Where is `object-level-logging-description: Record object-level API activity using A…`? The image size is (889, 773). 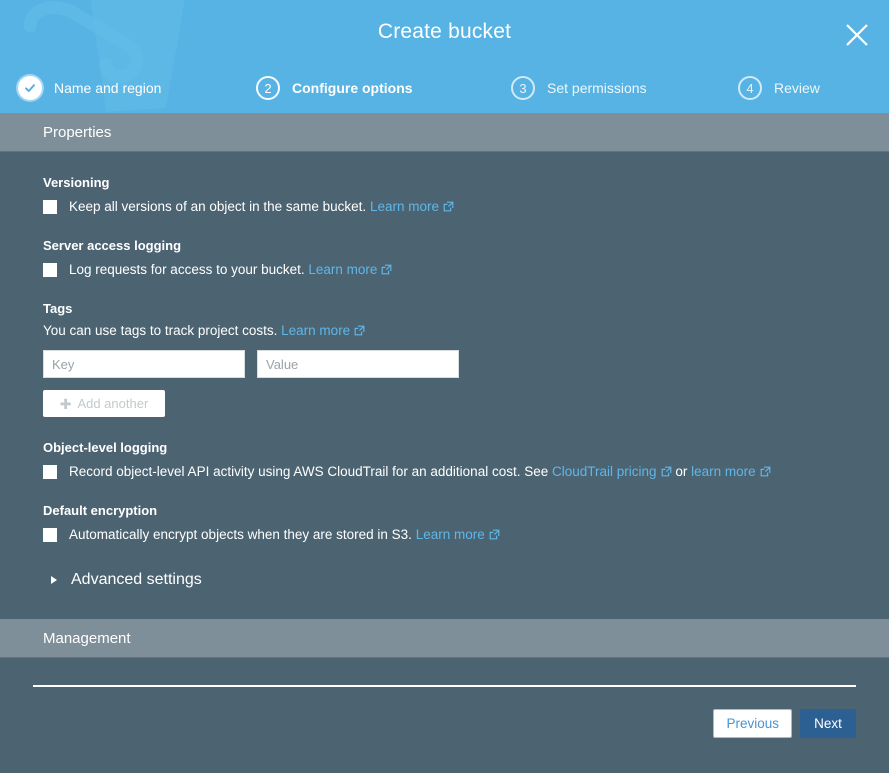
object-level-logging-description: Record object-level API activity using A… is located at coordinates (420, 472).